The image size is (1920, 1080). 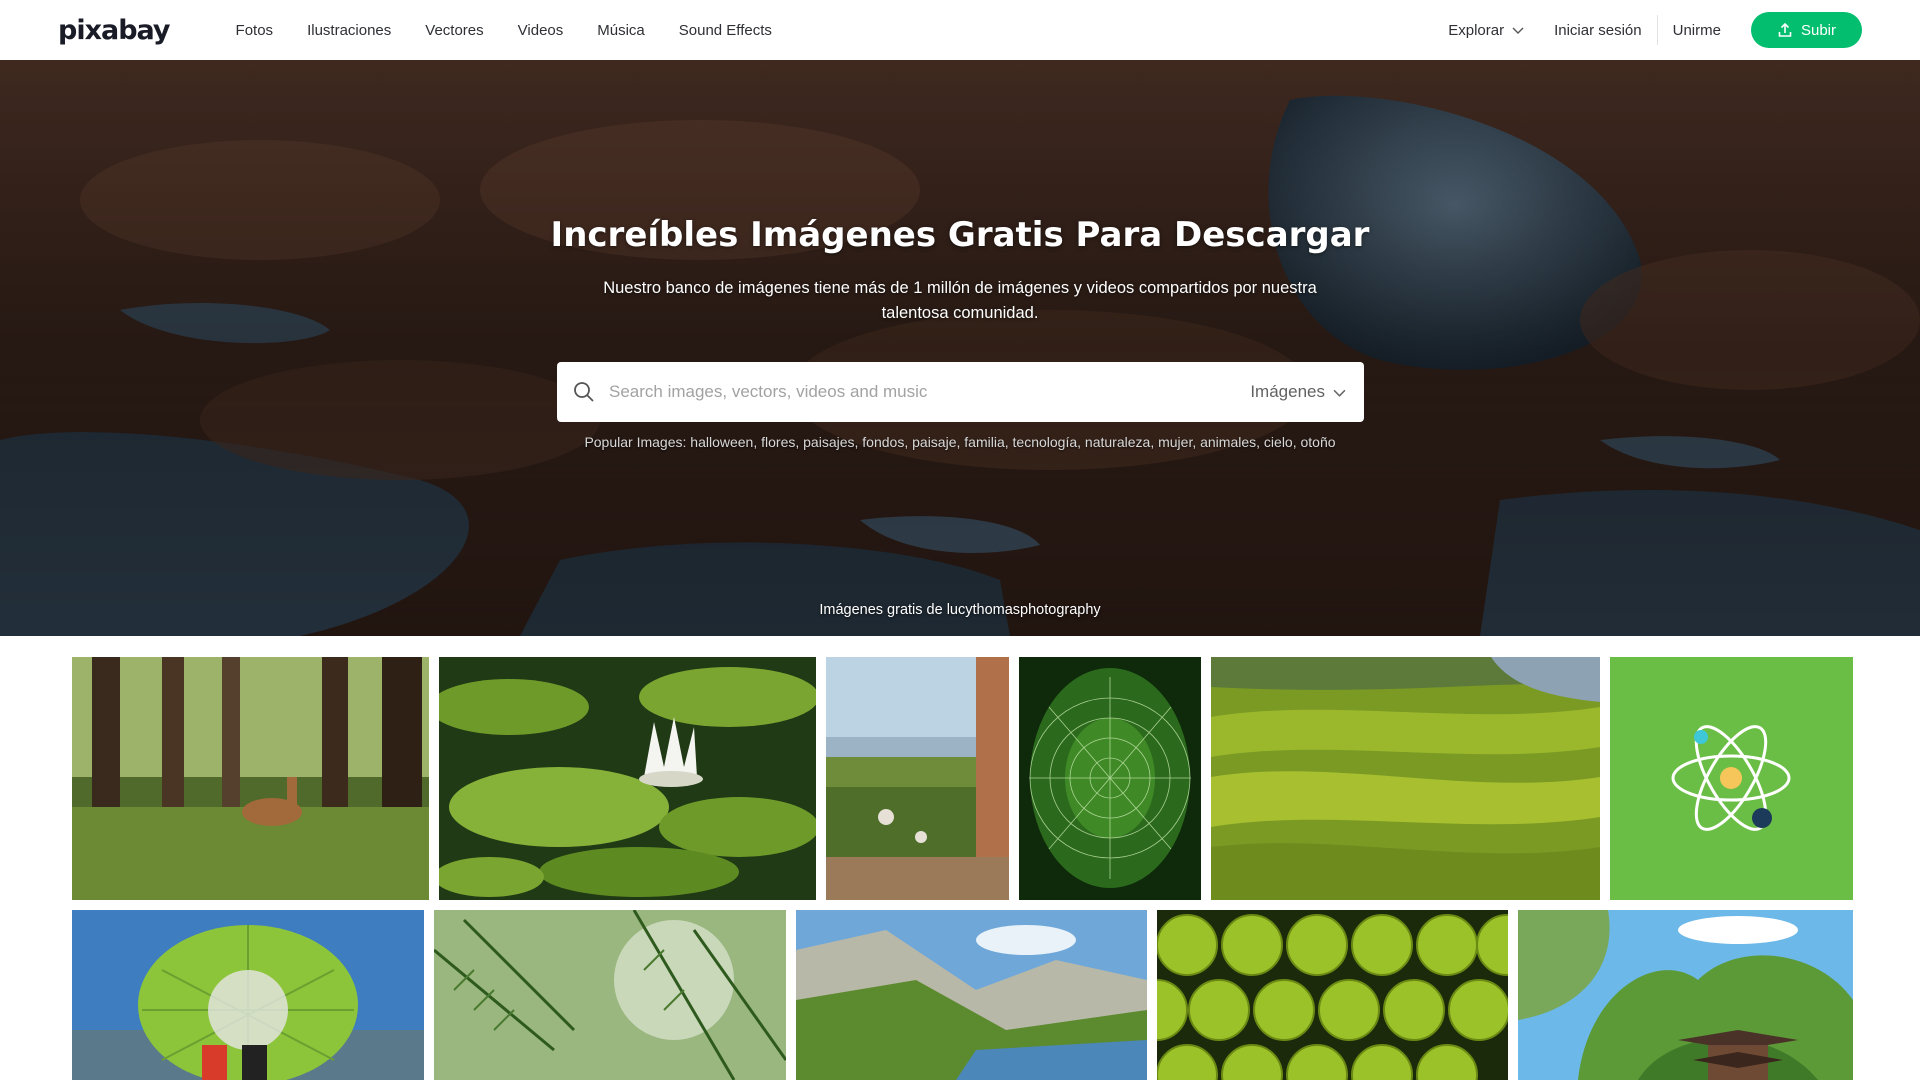 What do you see at coordinates (725, 30) in the screenshot?
I see `nav-sound-effects: Sound Effects` at bounding box center [725, 30].